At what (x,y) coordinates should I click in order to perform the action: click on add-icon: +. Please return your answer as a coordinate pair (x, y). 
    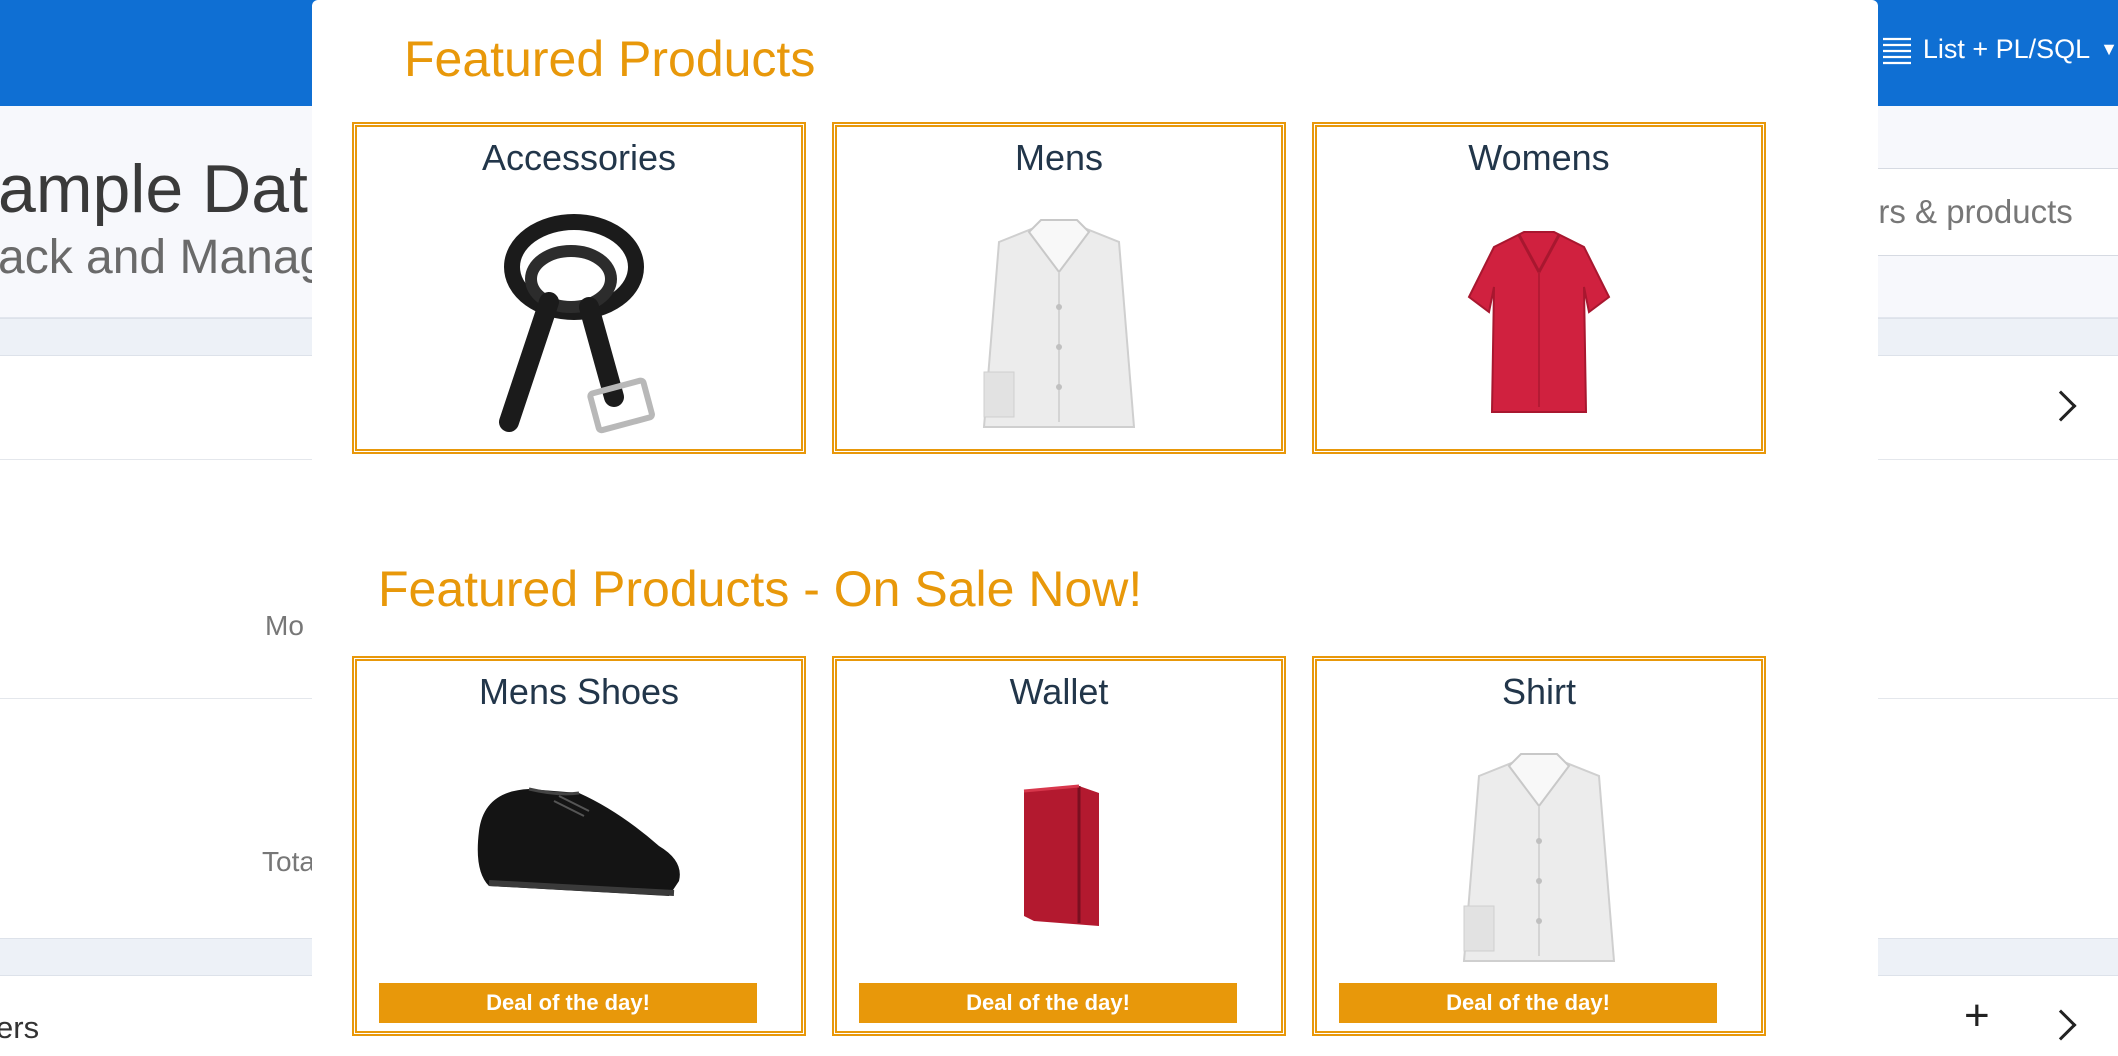
    Looking at the image, I should click on (1977, 1016).